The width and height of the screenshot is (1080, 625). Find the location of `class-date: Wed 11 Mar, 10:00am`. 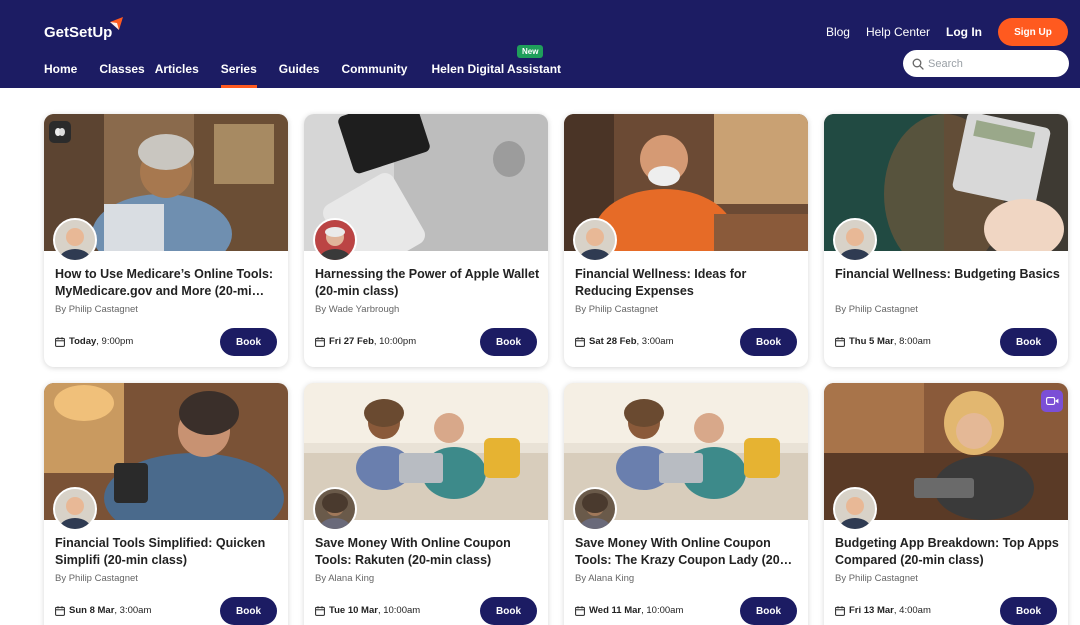

class-date: Wed 11 Mar, 10:00am is located at coordinates (629, 610).